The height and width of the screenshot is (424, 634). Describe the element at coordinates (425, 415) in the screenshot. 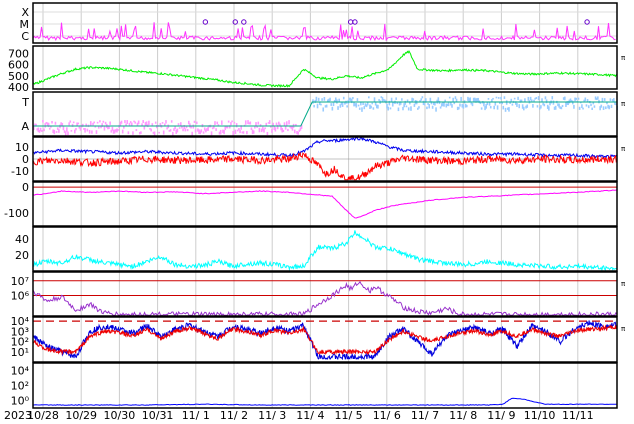

I see `x-tick-label: 11/ 7` at that location.